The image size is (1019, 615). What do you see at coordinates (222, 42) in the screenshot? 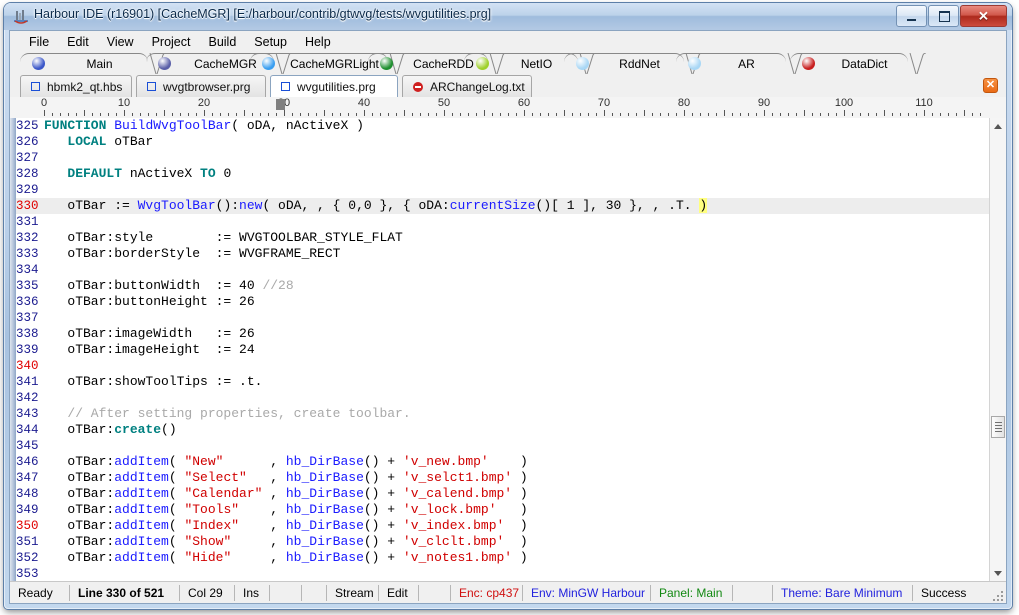
I see `menu-item-build: Build` at bounding box center [222, 42].